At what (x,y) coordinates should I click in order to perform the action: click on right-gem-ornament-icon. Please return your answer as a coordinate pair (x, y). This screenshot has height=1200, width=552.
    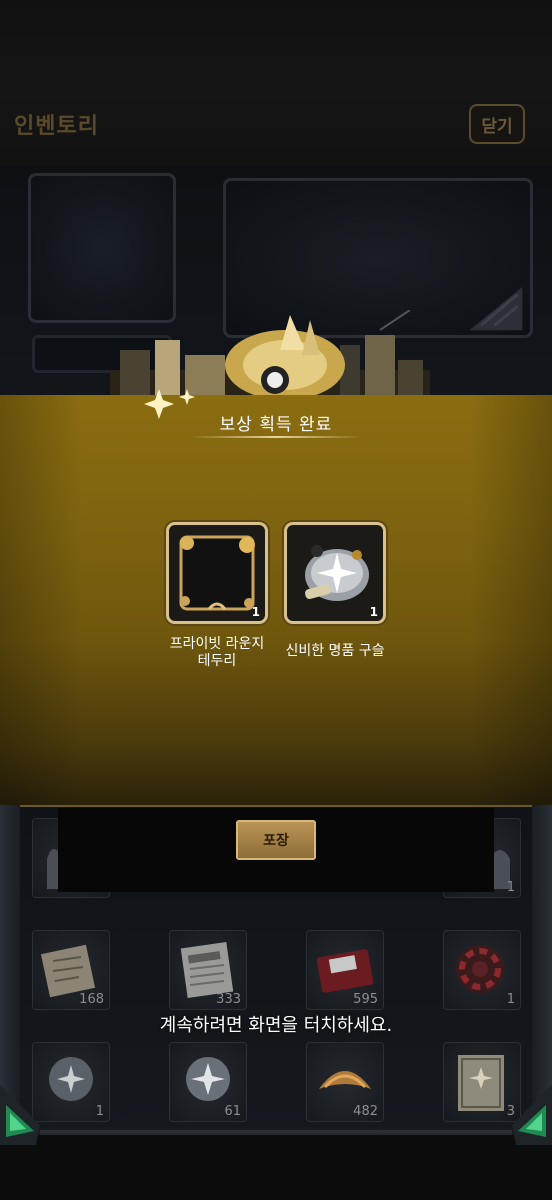
    Looking at the image, I should click on (532, 1115).